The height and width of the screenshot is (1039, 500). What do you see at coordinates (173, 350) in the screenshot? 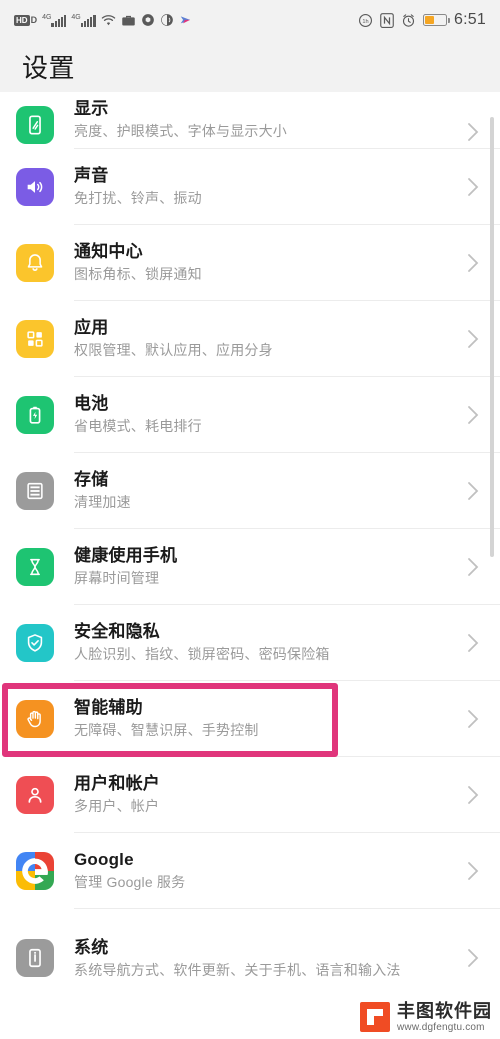
I see `settings-row-subtitle: 权限管理、默认应用、应用分身` at bounding box center [173, 350].